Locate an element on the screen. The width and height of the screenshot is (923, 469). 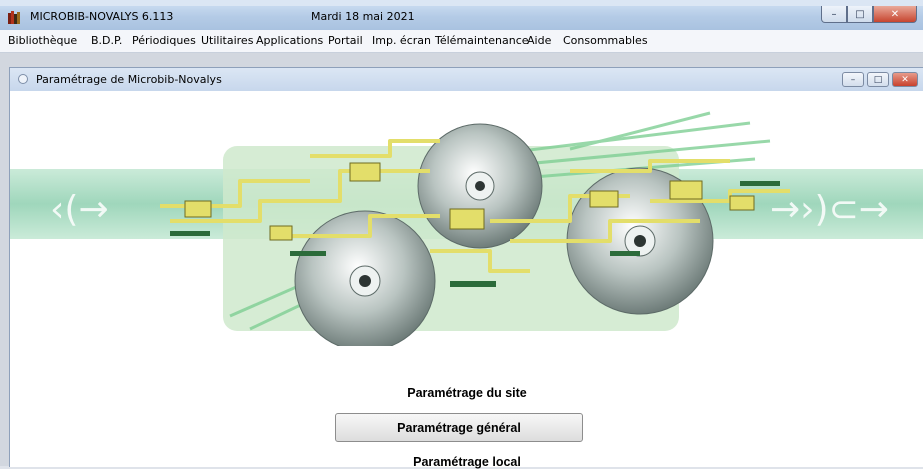
child-maximize-button: □ is located at coordinates (878, 79).